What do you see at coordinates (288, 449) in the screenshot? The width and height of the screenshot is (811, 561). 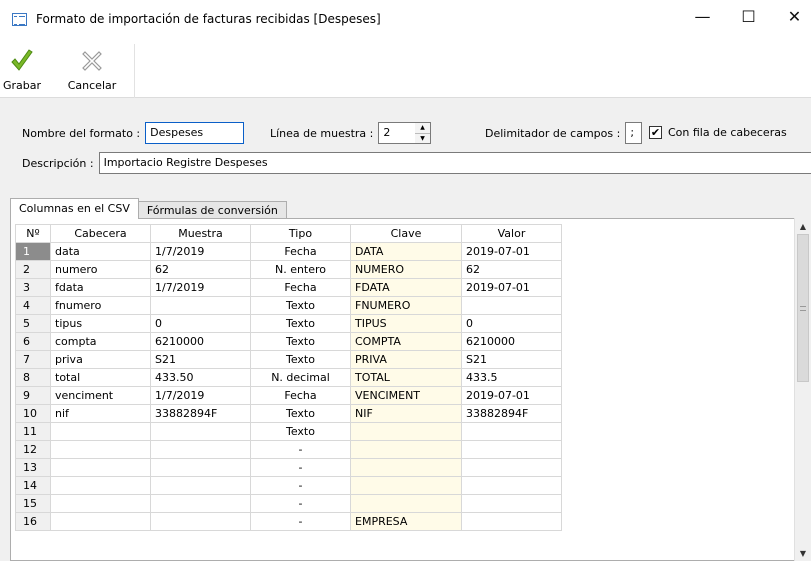 I see `table-row: 12 -` at bounding box center [288, 449].